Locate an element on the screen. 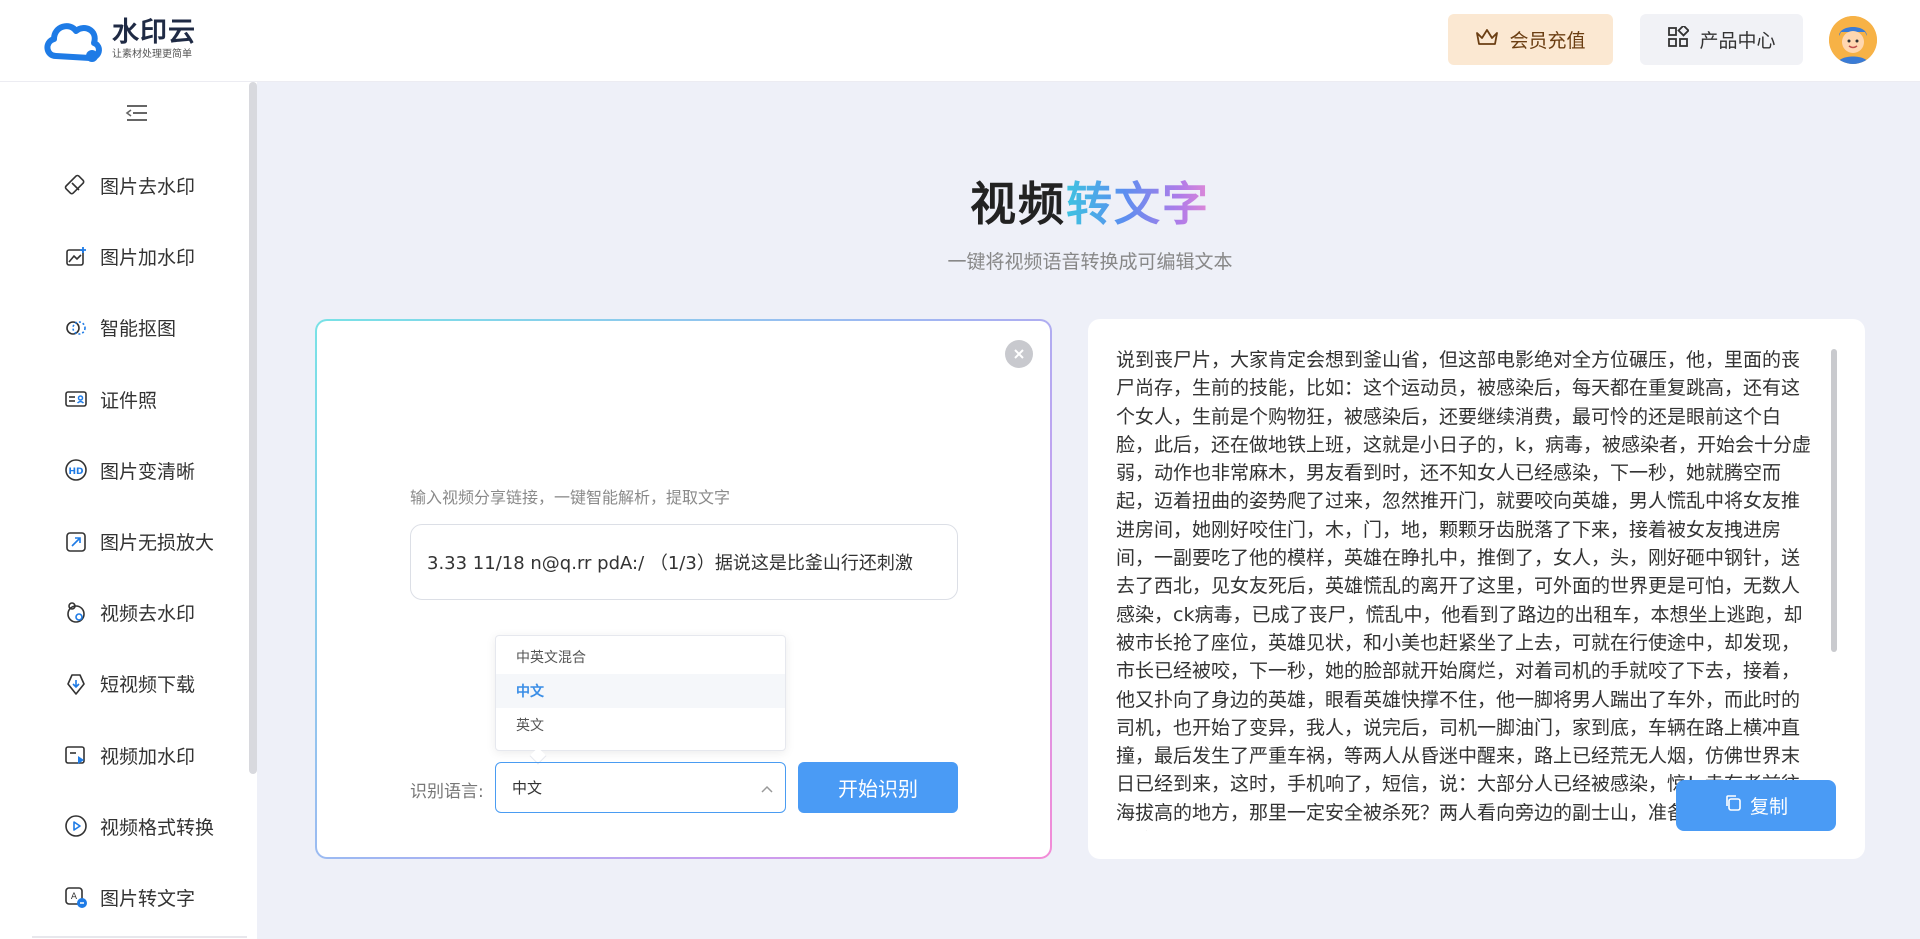  download-icon is located at coordinates (76, 684).